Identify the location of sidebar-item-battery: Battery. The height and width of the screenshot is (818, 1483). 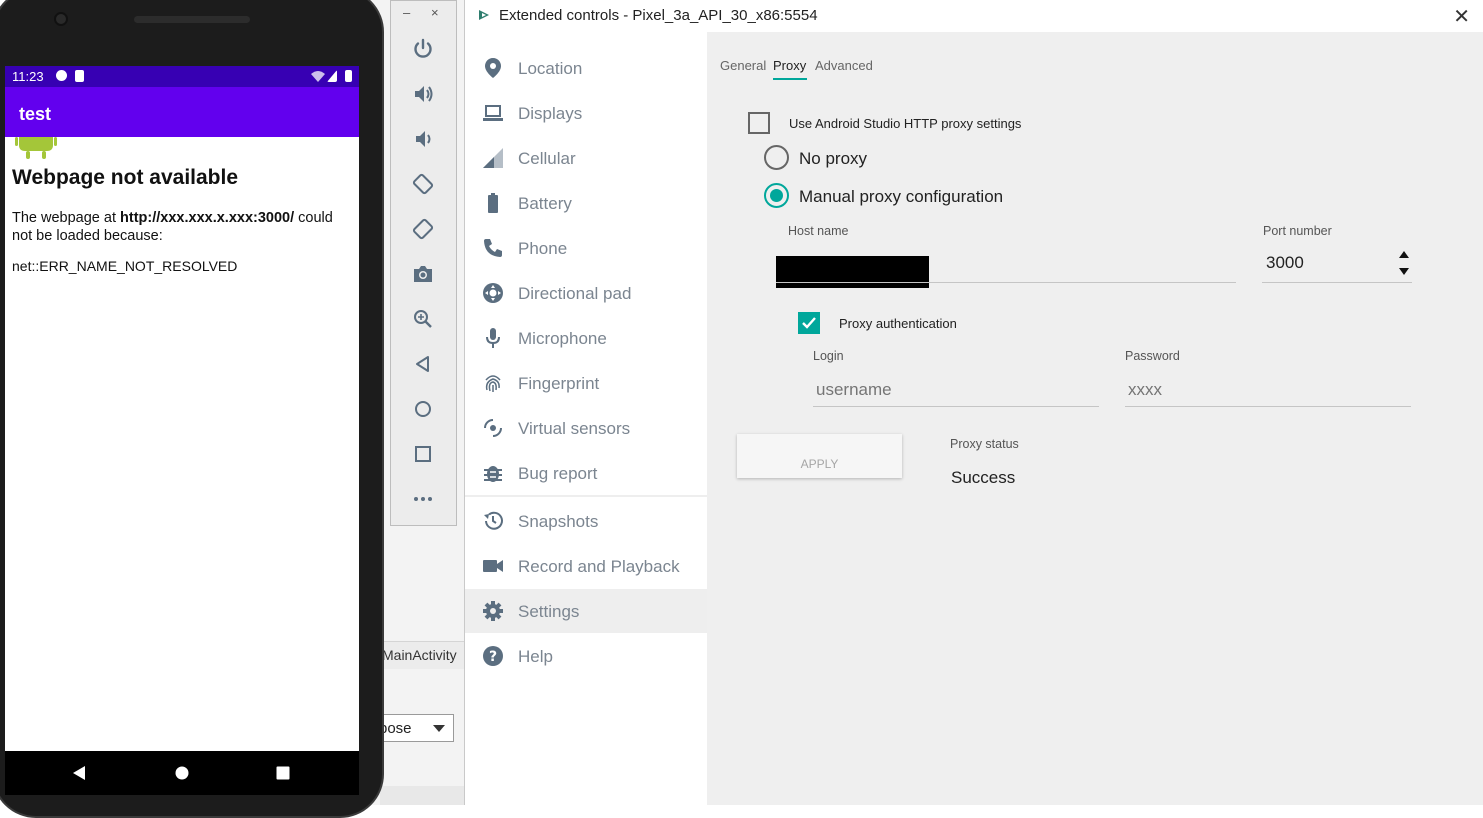
(586, 203).